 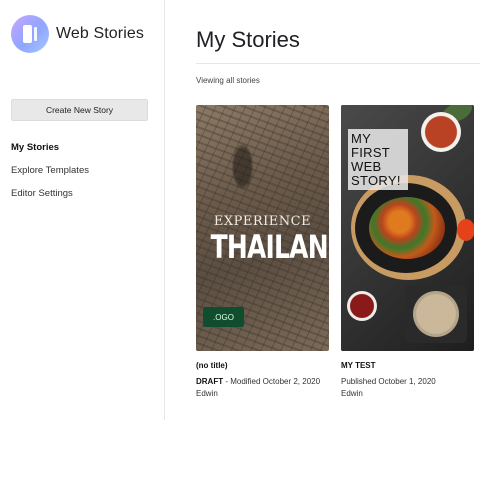 What do you see at coordinates (269, 247) in the screenshot?
I see `cover-headline-large: THAILAND` at bounding box center [269, 247].